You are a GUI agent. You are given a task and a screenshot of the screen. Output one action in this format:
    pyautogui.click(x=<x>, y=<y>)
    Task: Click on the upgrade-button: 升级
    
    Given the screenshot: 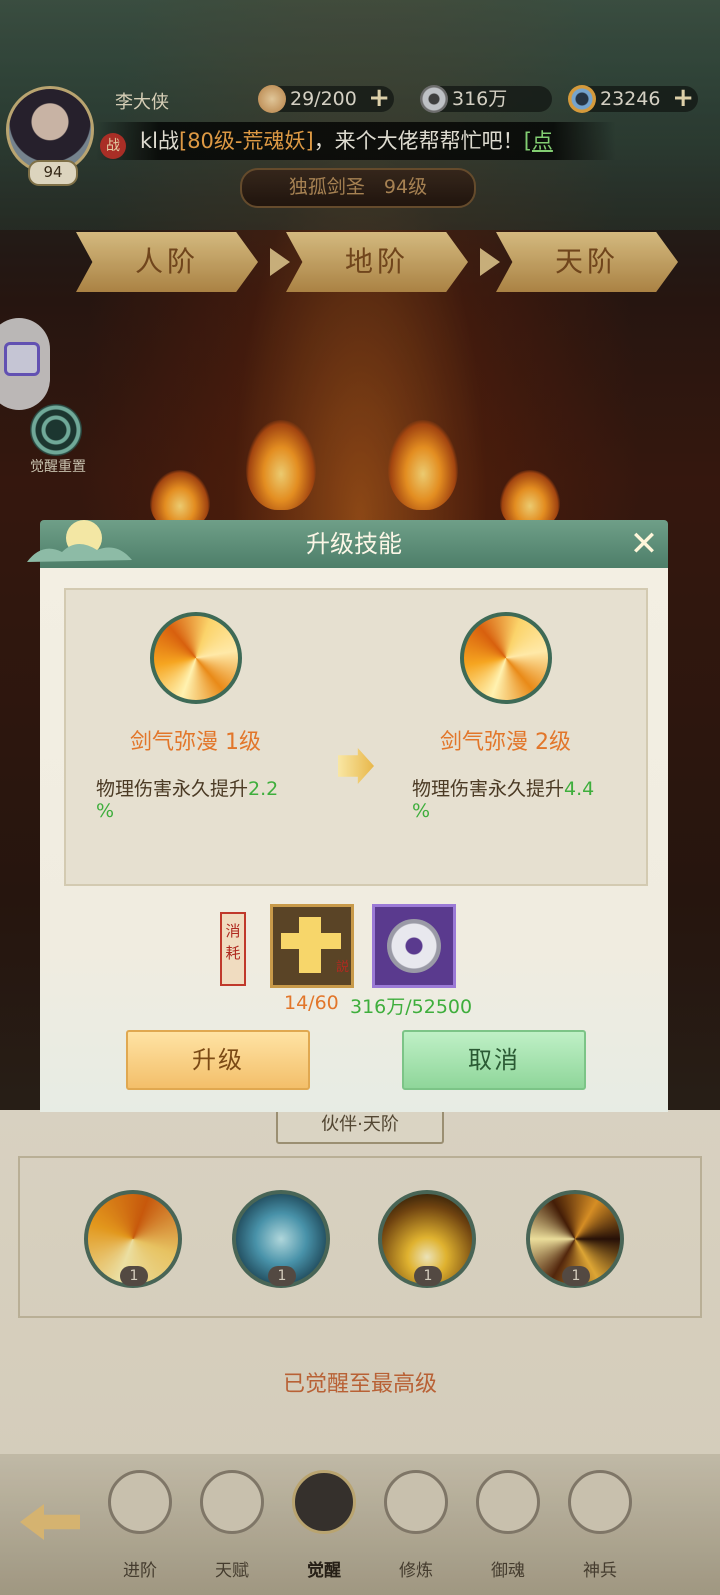 What is the action you would take?
    pyautogui.click(x=218, y=1060)
    